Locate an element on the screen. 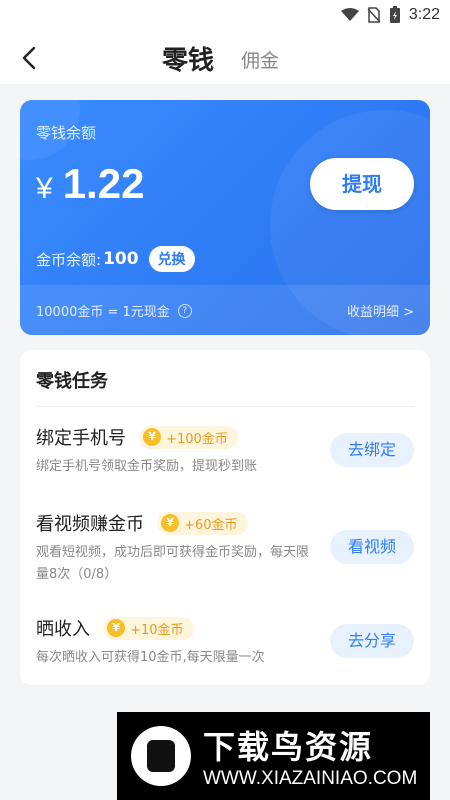  watermark-title: 下载鸟资源 is located at coordinates (288, 747).